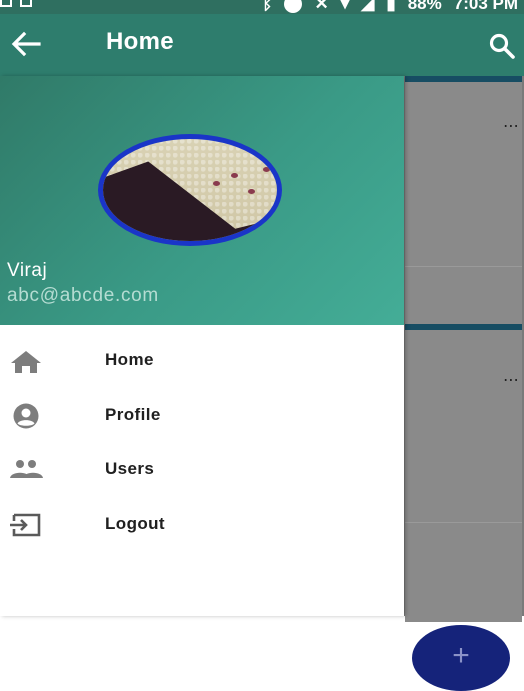 The height and width of the screenshot is (691, 524). I want to click on exit-icon, so click(25, 524).